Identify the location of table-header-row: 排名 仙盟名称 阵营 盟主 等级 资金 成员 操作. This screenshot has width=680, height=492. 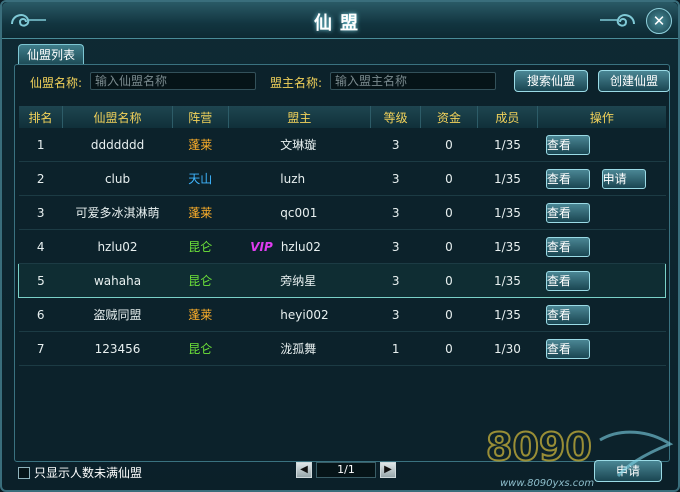
(342, 117).